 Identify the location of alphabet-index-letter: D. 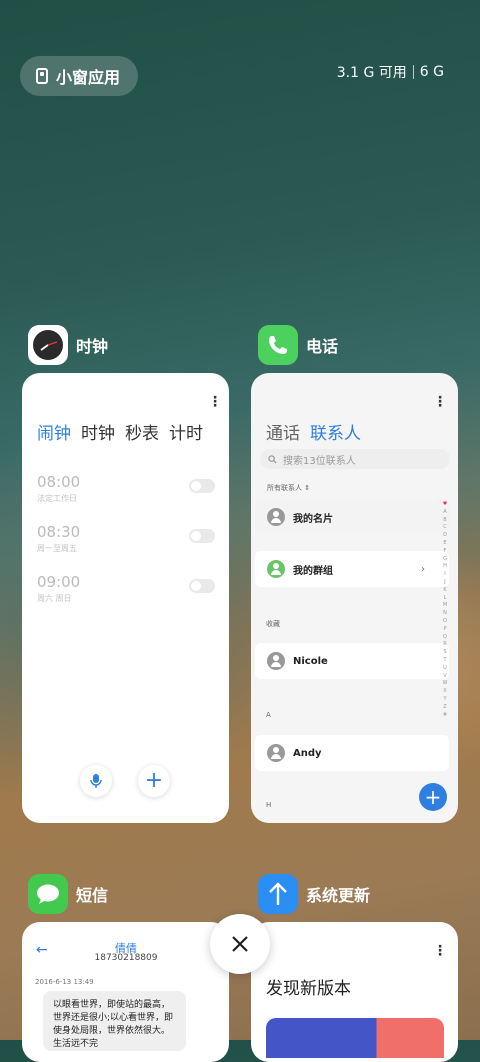
(445, 536).